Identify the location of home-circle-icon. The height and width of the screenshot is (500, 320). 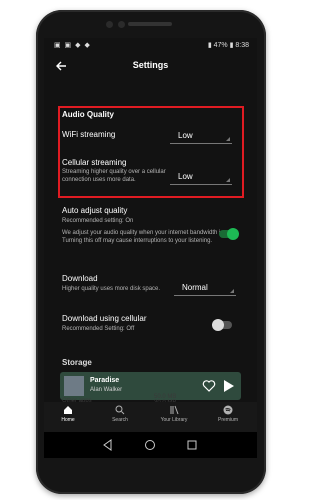
(150, 445).